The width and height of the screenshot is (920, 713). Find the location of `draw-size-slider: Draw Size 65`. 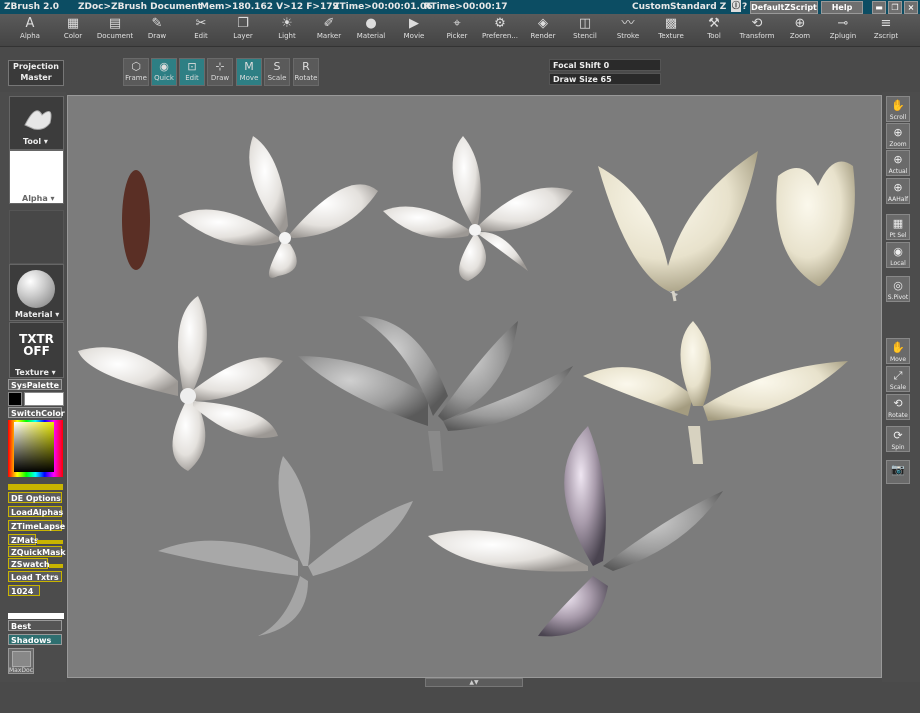

draw-size-slider: Draw Size 65 is located at coordinates (605, 79).